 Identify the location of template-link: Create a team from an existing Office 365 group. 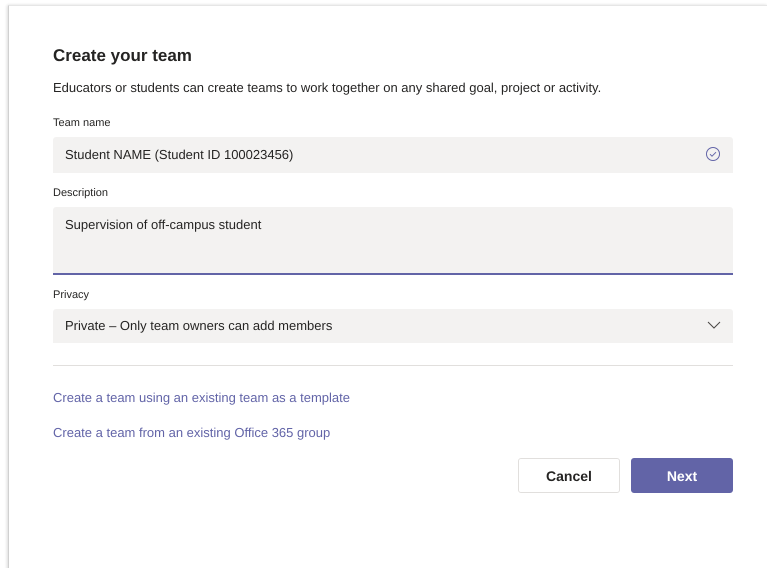
(191, 432).